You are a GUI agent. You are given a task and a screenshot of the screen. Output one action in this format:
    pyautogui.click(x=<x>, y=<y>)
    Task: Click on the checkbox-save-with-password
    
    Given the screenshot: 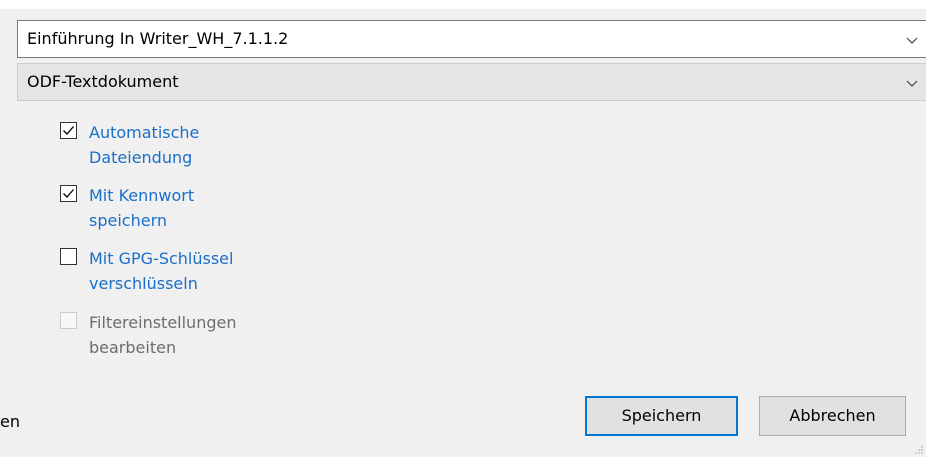 What is the action you would take?
    pyautogui.click(x=68, y=193)
    